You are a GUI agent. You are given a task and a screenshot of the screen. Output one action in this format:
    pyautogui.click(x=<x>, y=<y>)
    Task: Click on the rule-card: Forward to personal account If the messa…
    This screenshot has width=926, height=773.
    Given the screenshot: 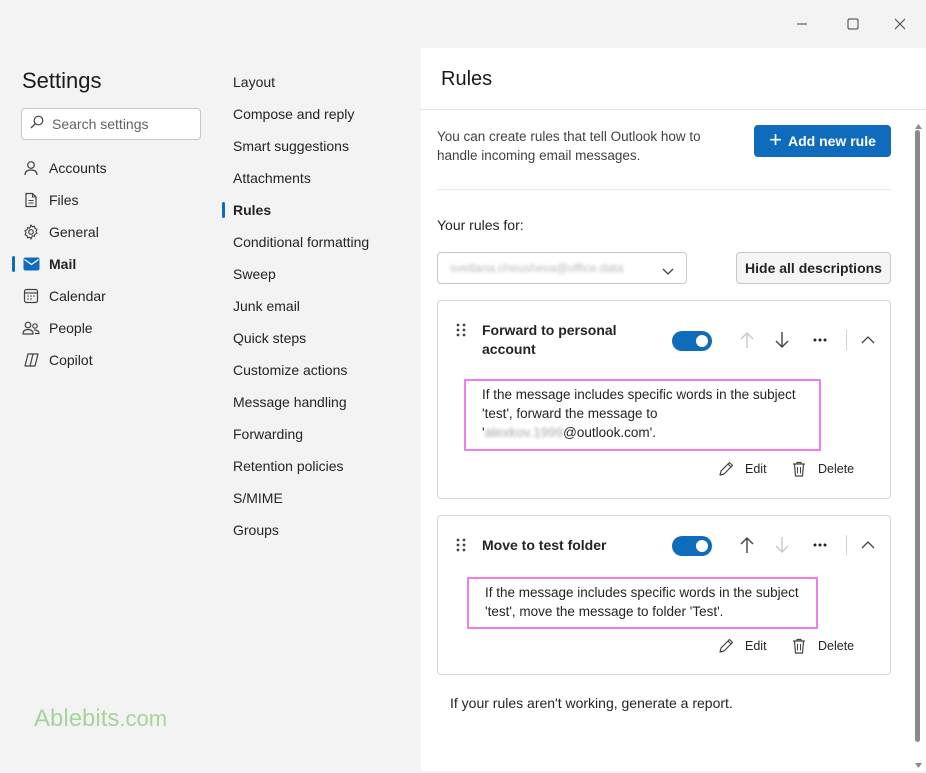 What is the action you would take?
    pyautogui.click(x=664, y=399)
    